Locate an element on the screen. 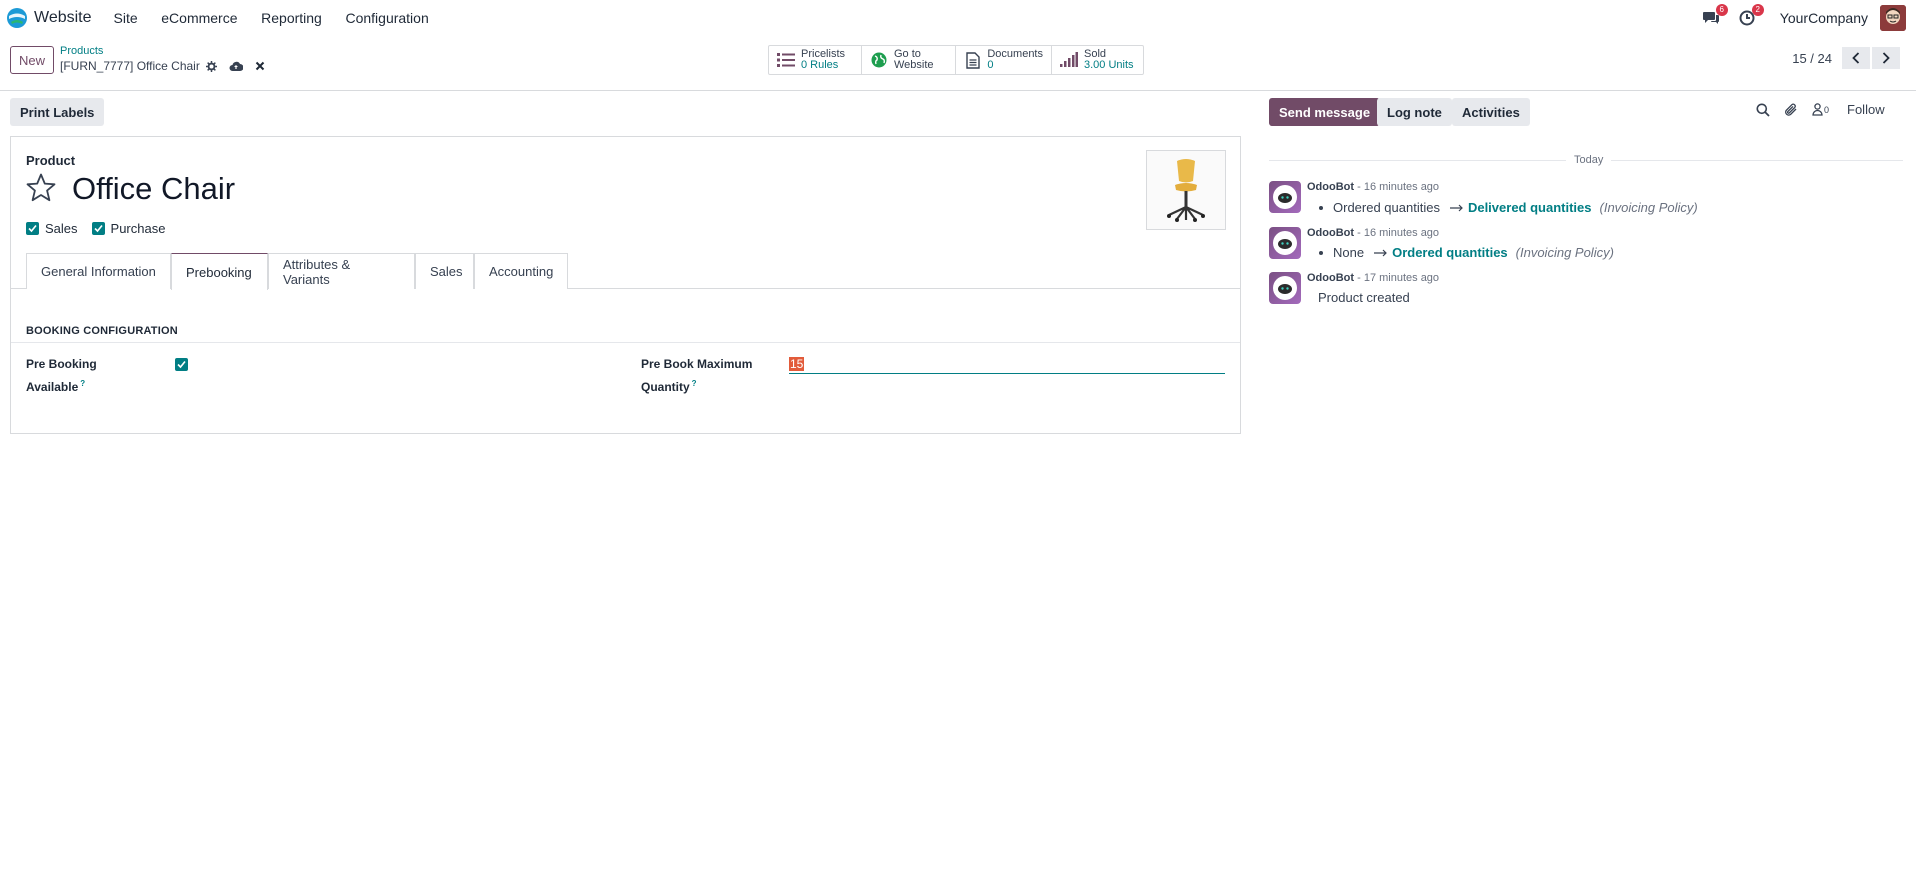  systray: 6 2 YourCompany is located at coordinates (1796, 17).